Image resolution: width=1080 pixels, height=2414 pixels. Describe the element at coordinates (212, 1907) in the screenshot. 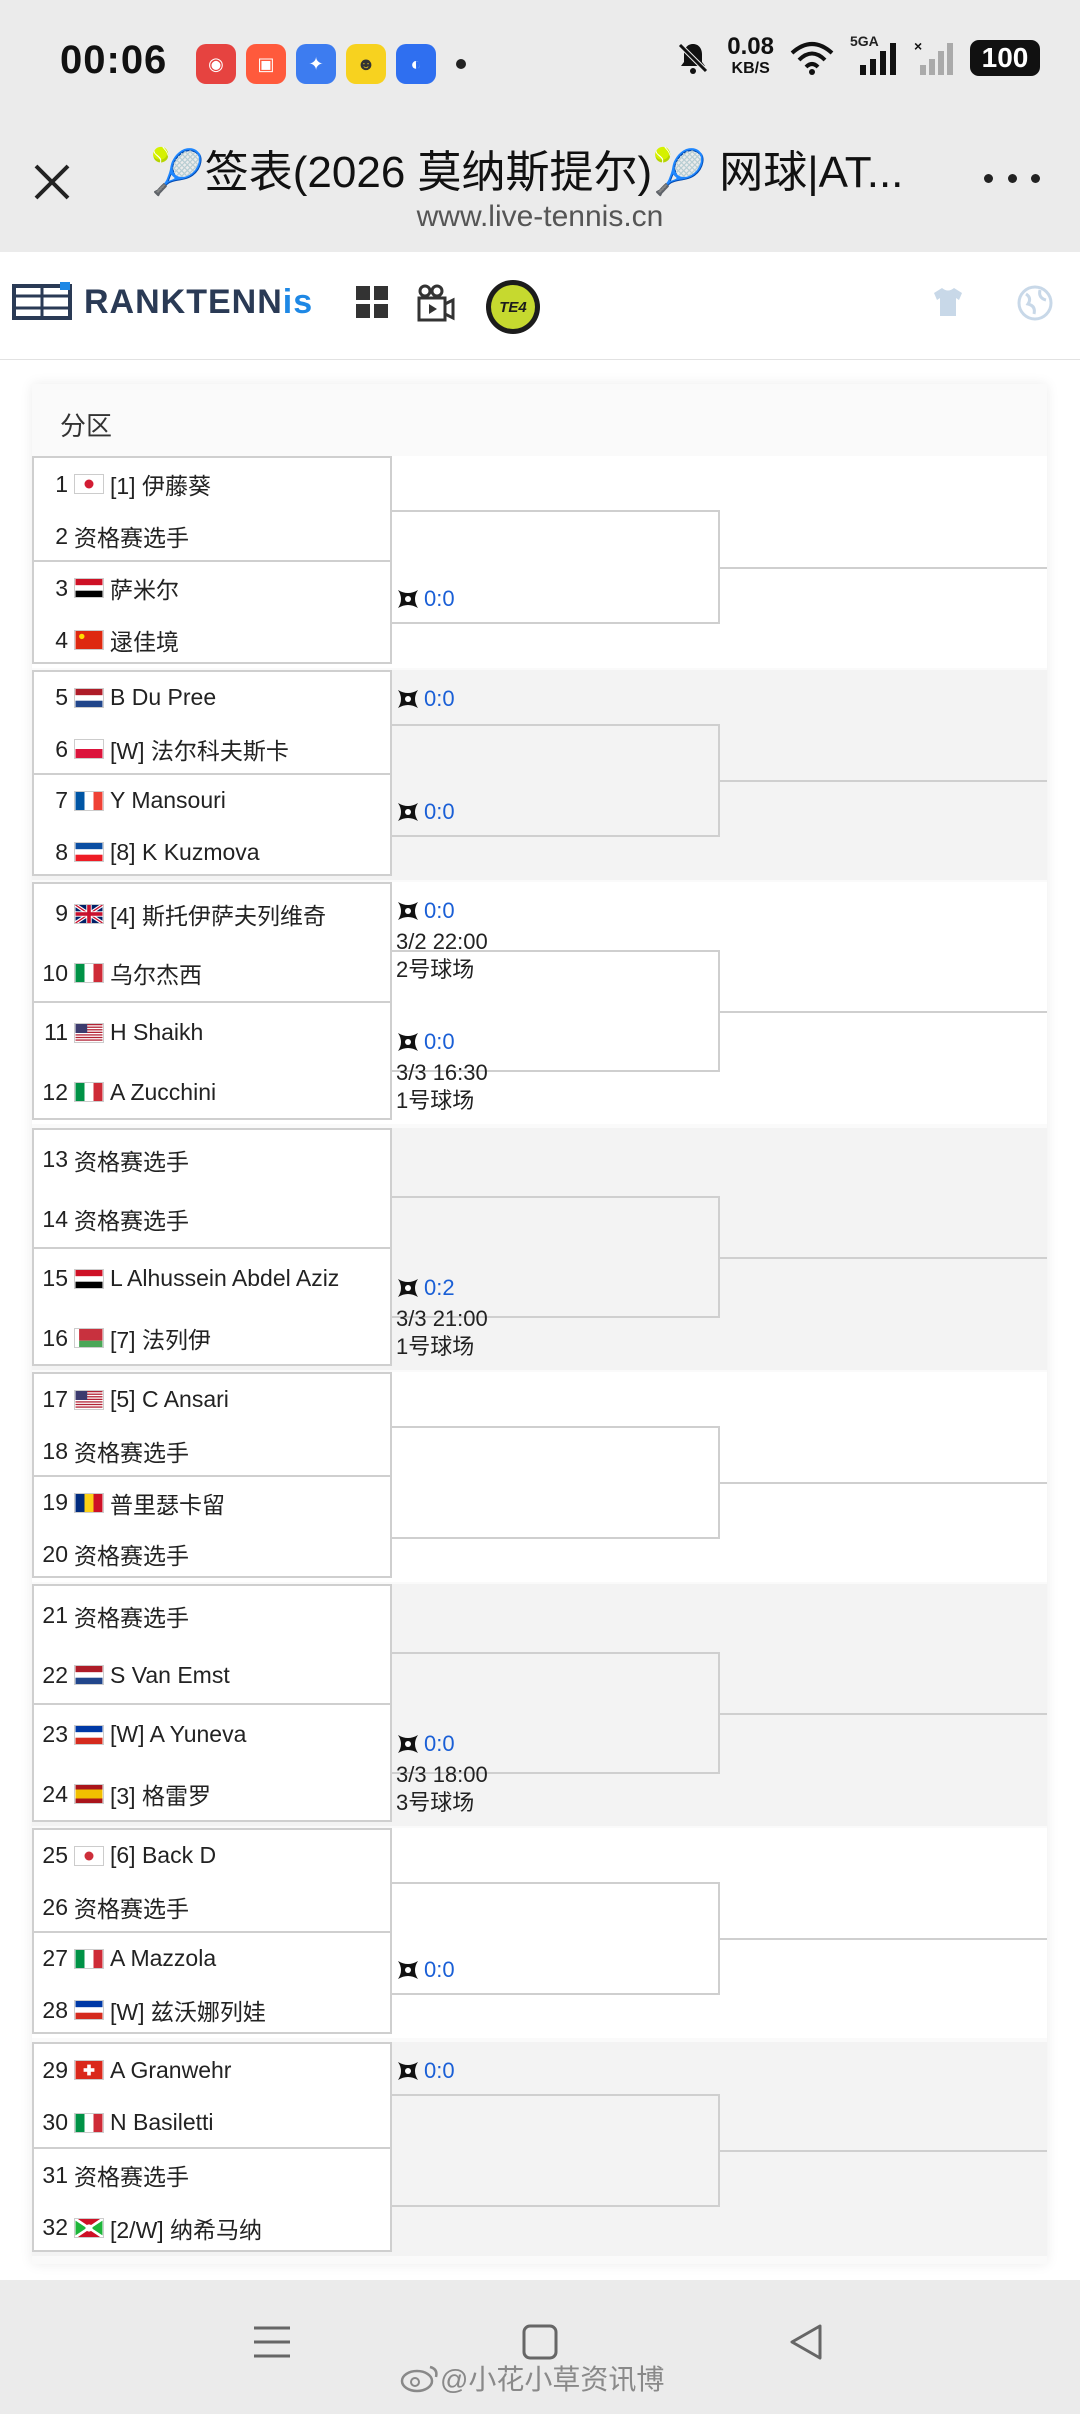

I see `player-row: 26 资格赛选手` at that location.